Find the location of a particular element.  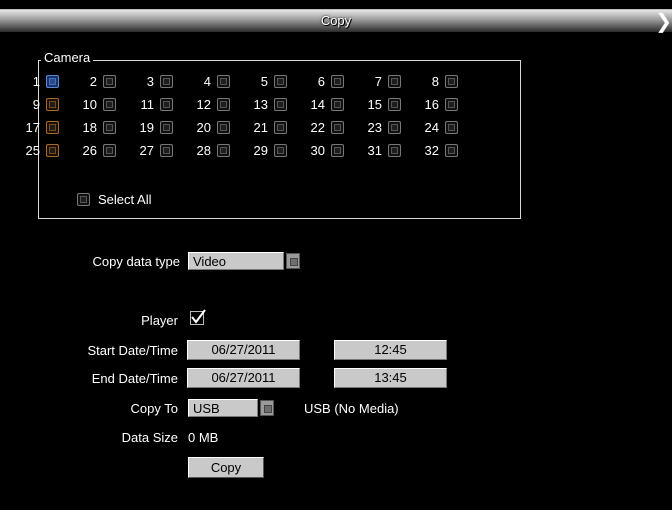

camera-channel-label: 11 is located at coordinates (147, 104).